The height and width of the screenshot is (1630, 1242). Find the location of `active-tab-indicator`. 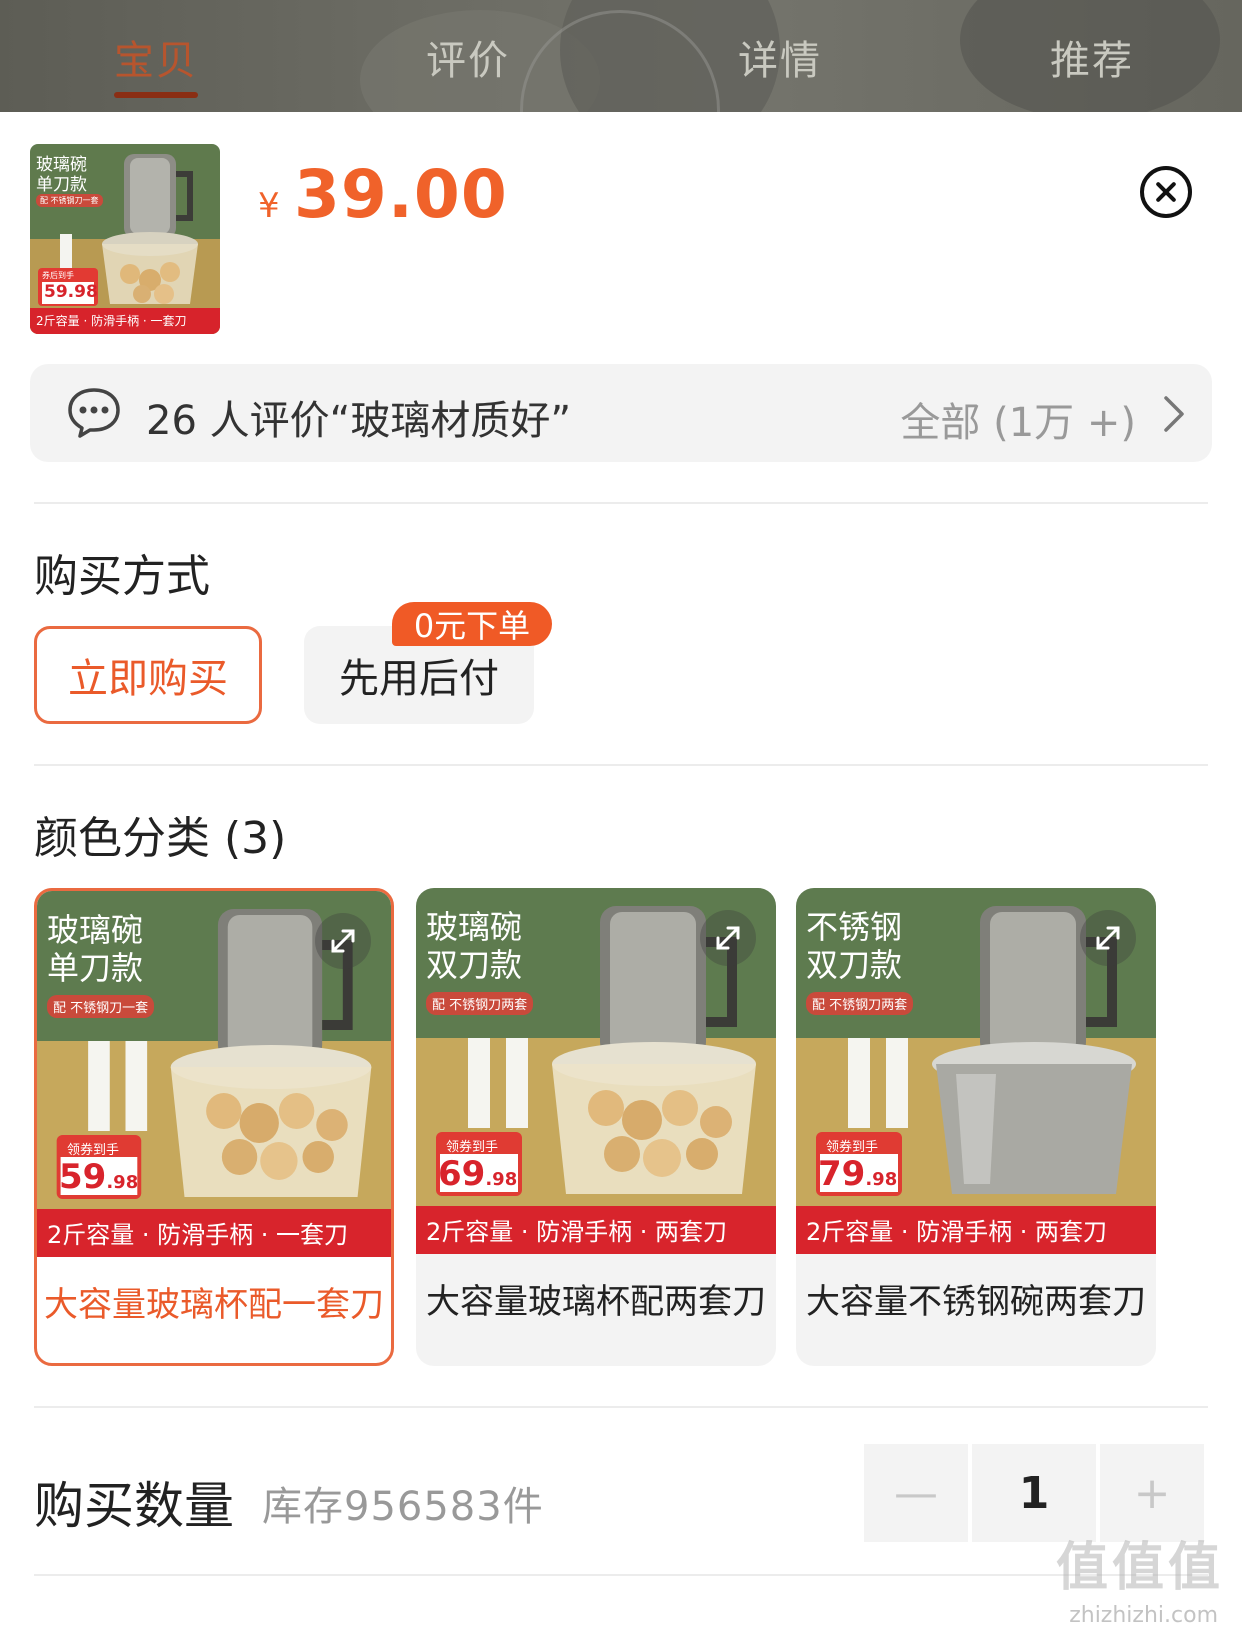

active-tab-indicator is located at coordinates (156, 95).